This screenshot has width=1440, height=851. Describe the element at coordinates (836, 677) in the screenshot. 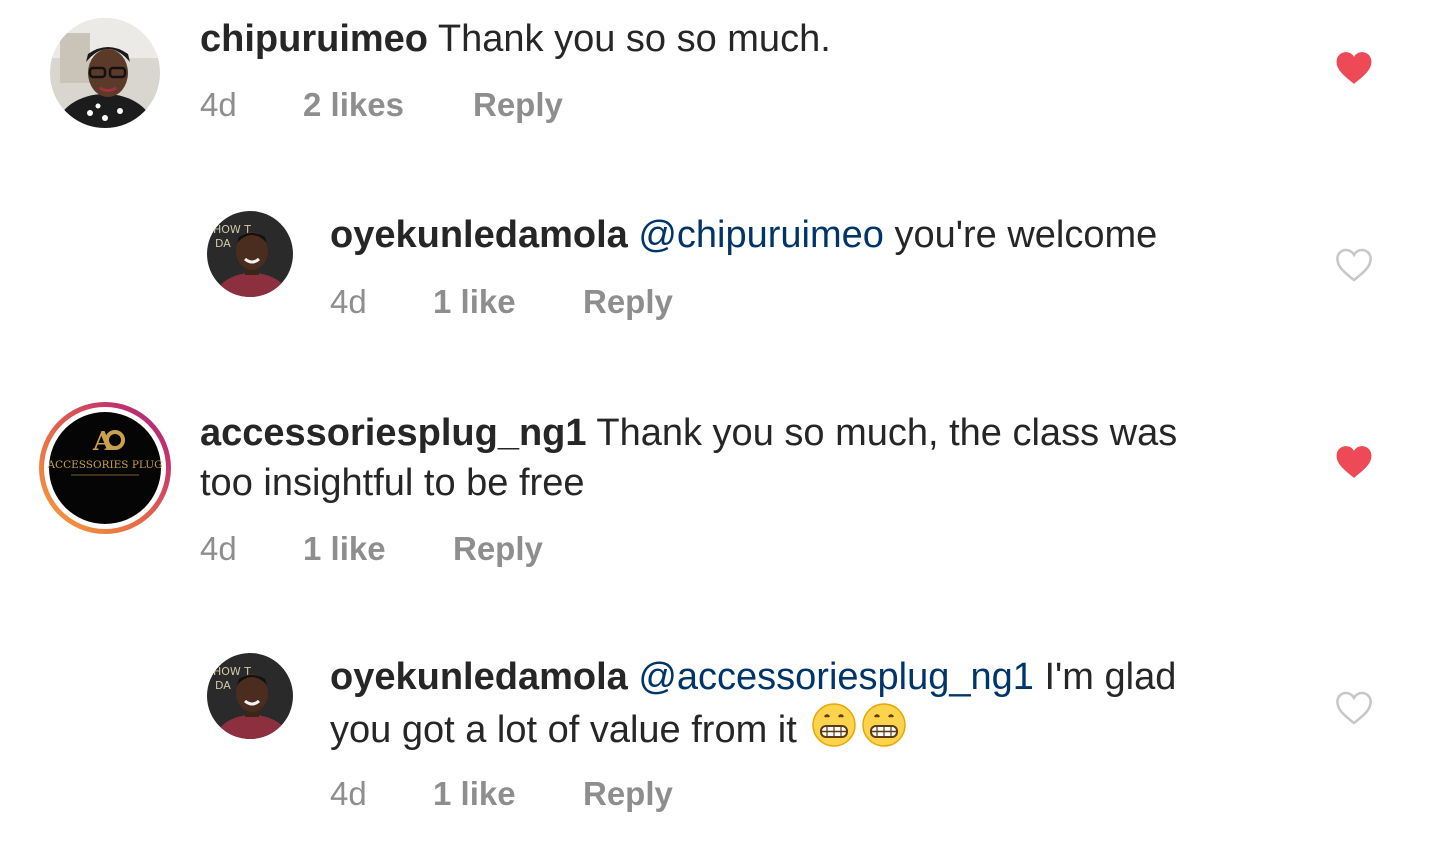

I see `mention-link: @accessoriesplug_ng1` at that location.